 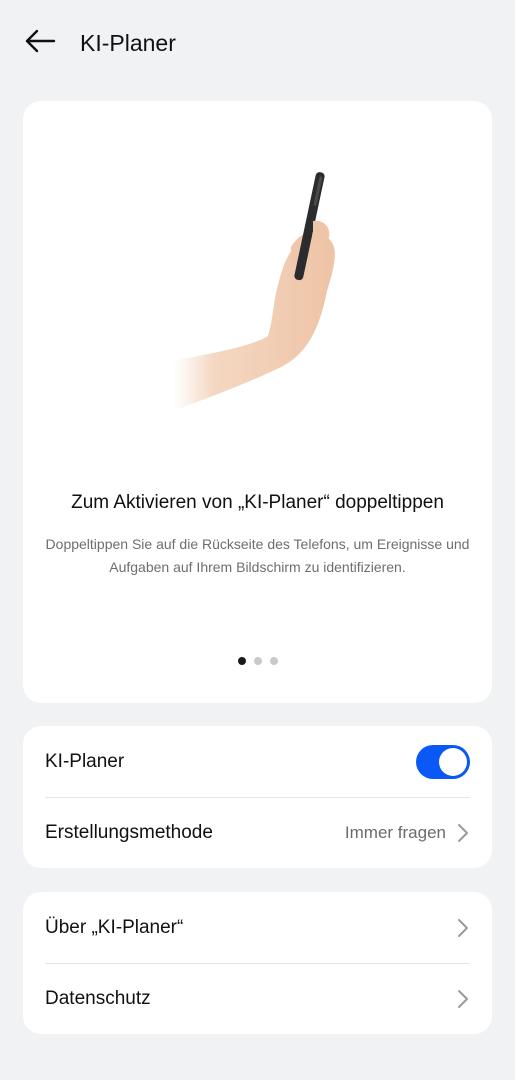 I want to click on settings-group-info: Über „KI-Planer“ Datenschutz, so click(x=257, y=963).